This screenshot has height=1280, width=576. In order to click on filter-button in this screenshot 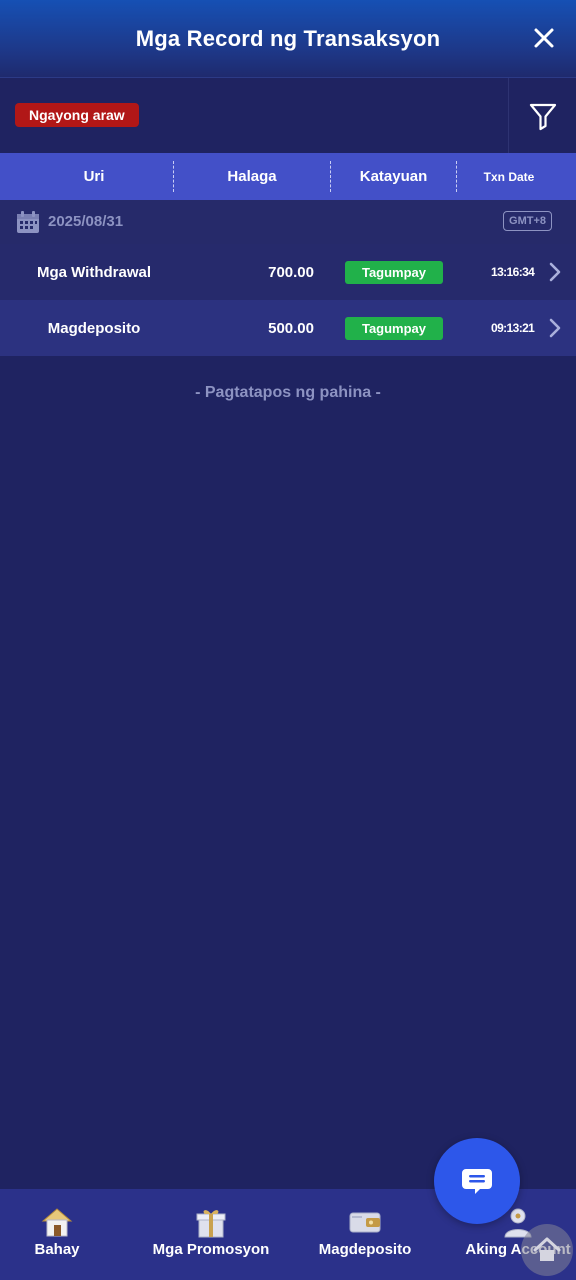, I will do `click(542, 115)`.